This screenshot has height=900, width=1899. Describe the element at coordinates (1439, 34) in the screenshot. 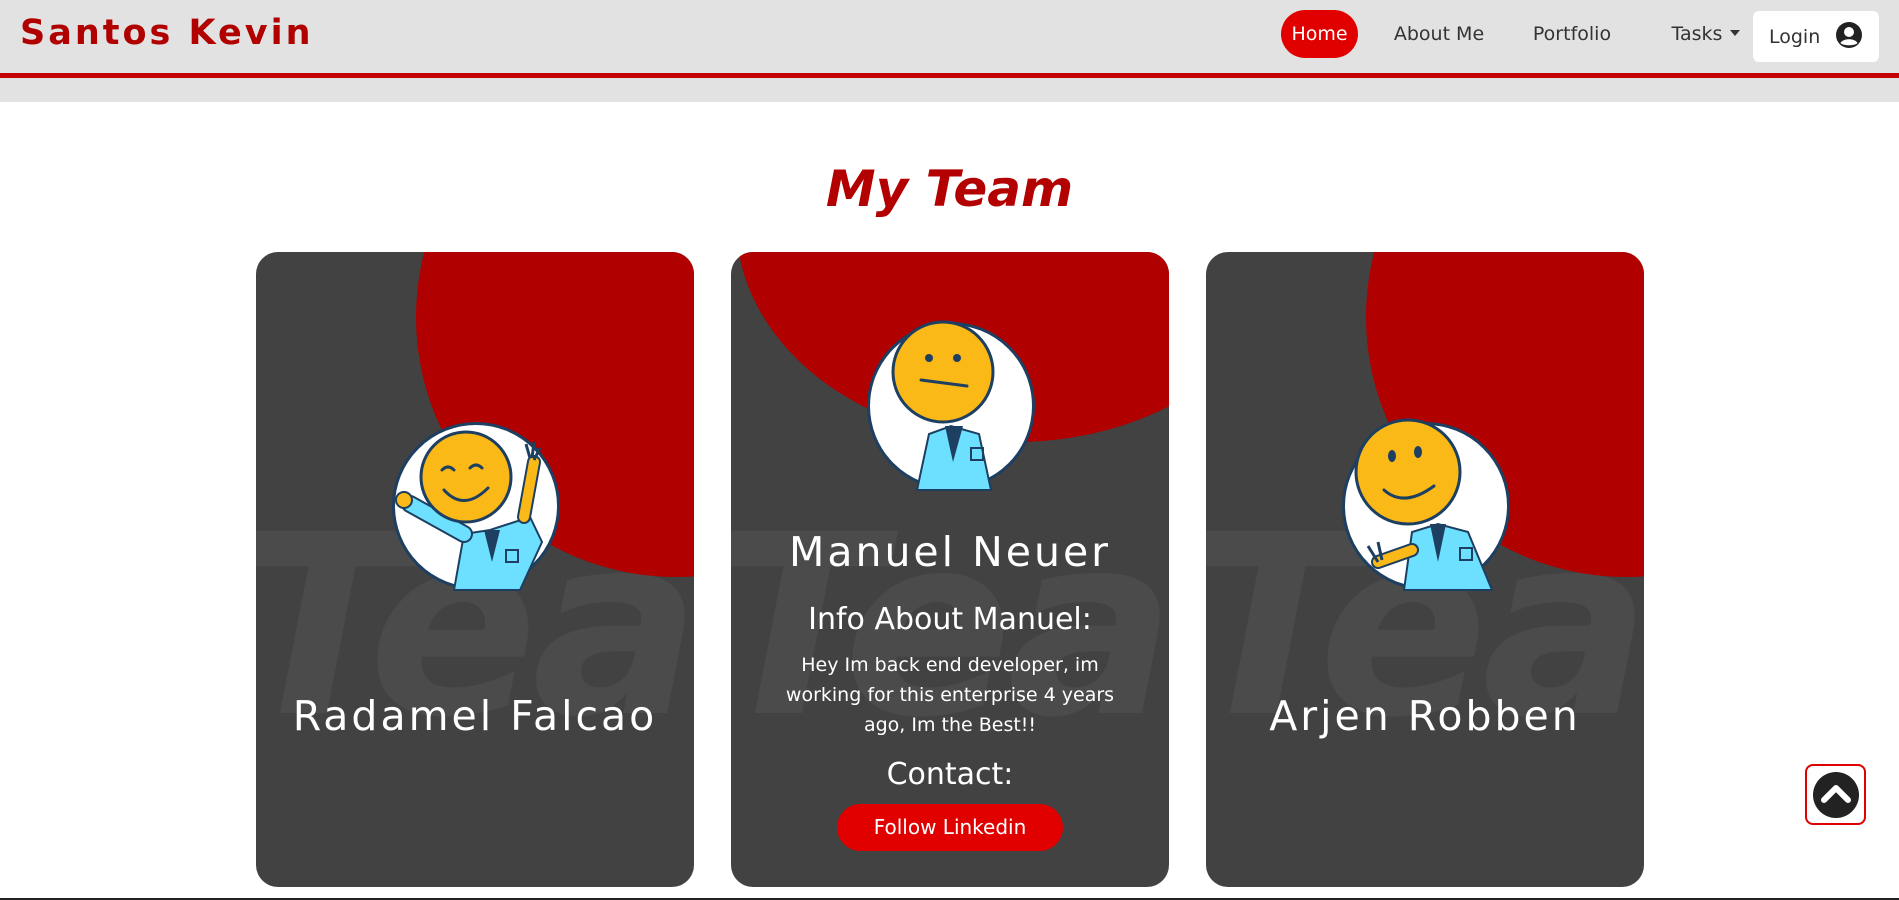

I see `nav-about-link: About Me` at that location.